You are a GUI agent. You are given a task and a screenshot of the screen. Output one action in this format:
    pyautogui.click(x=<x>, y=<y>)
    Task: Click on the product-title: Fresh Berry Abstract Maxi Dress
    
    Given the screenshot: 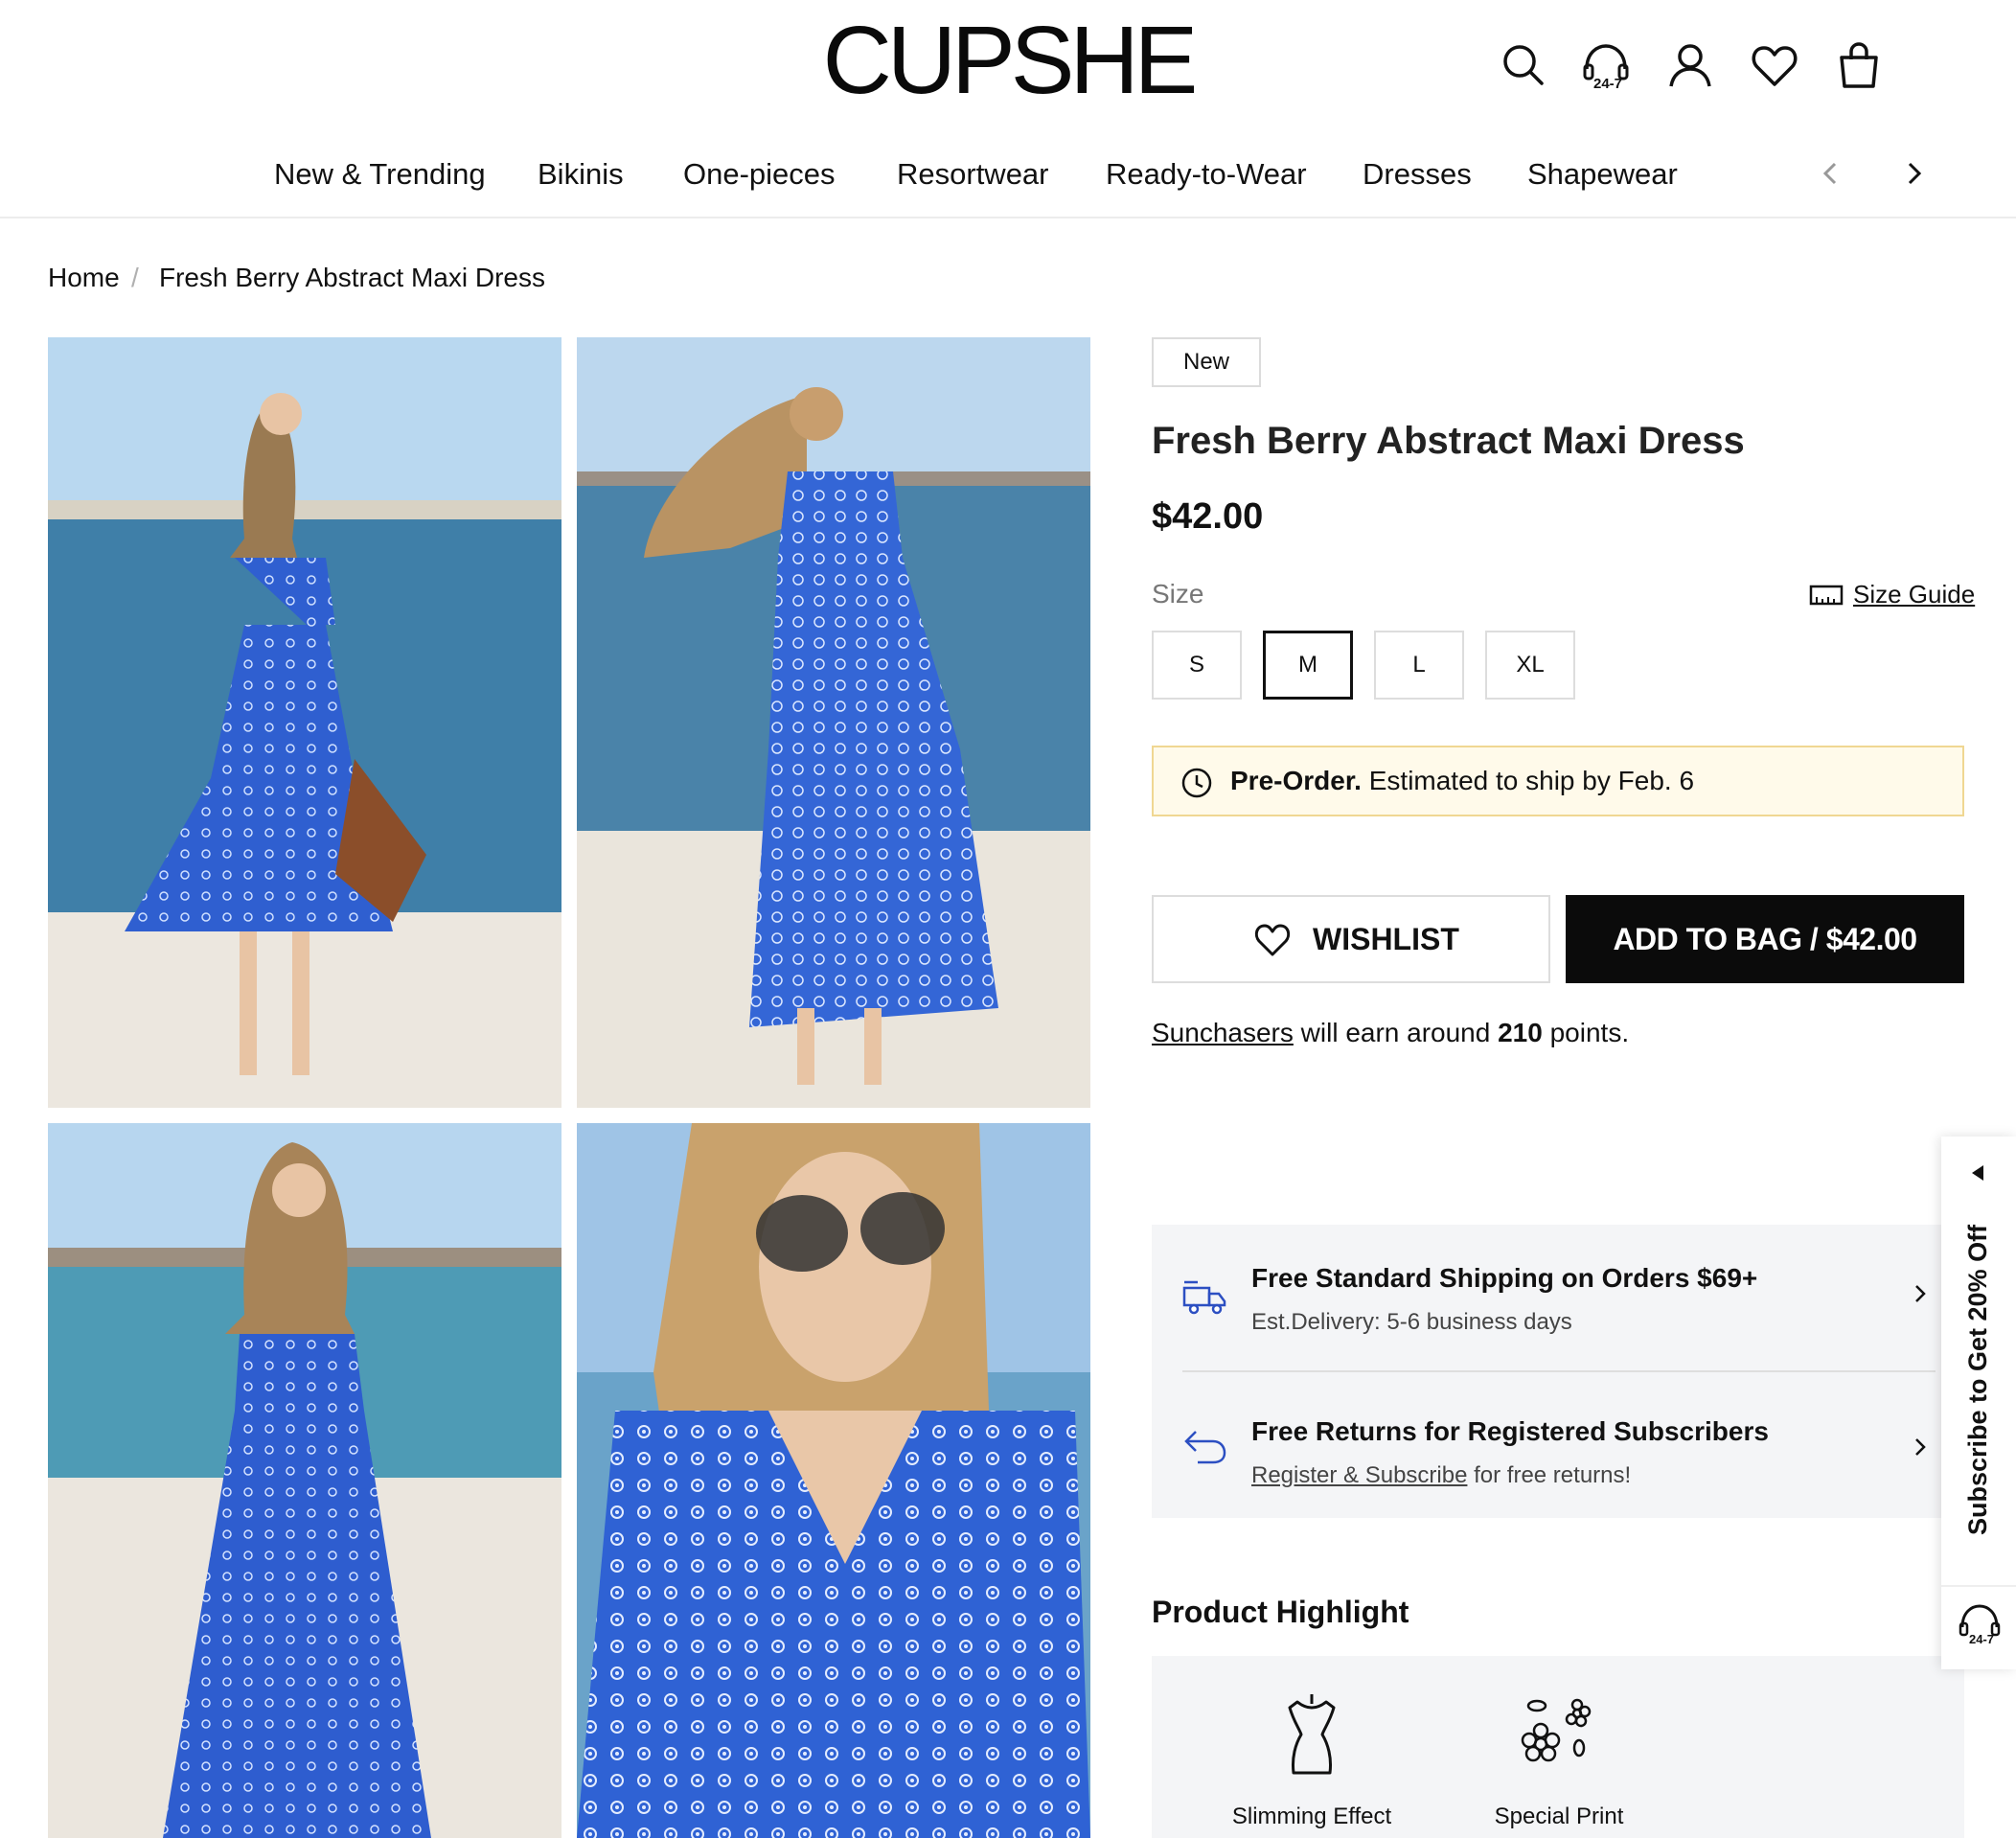 What is the action you would take?
    pyautogui.click(x=1448, y=441)
    